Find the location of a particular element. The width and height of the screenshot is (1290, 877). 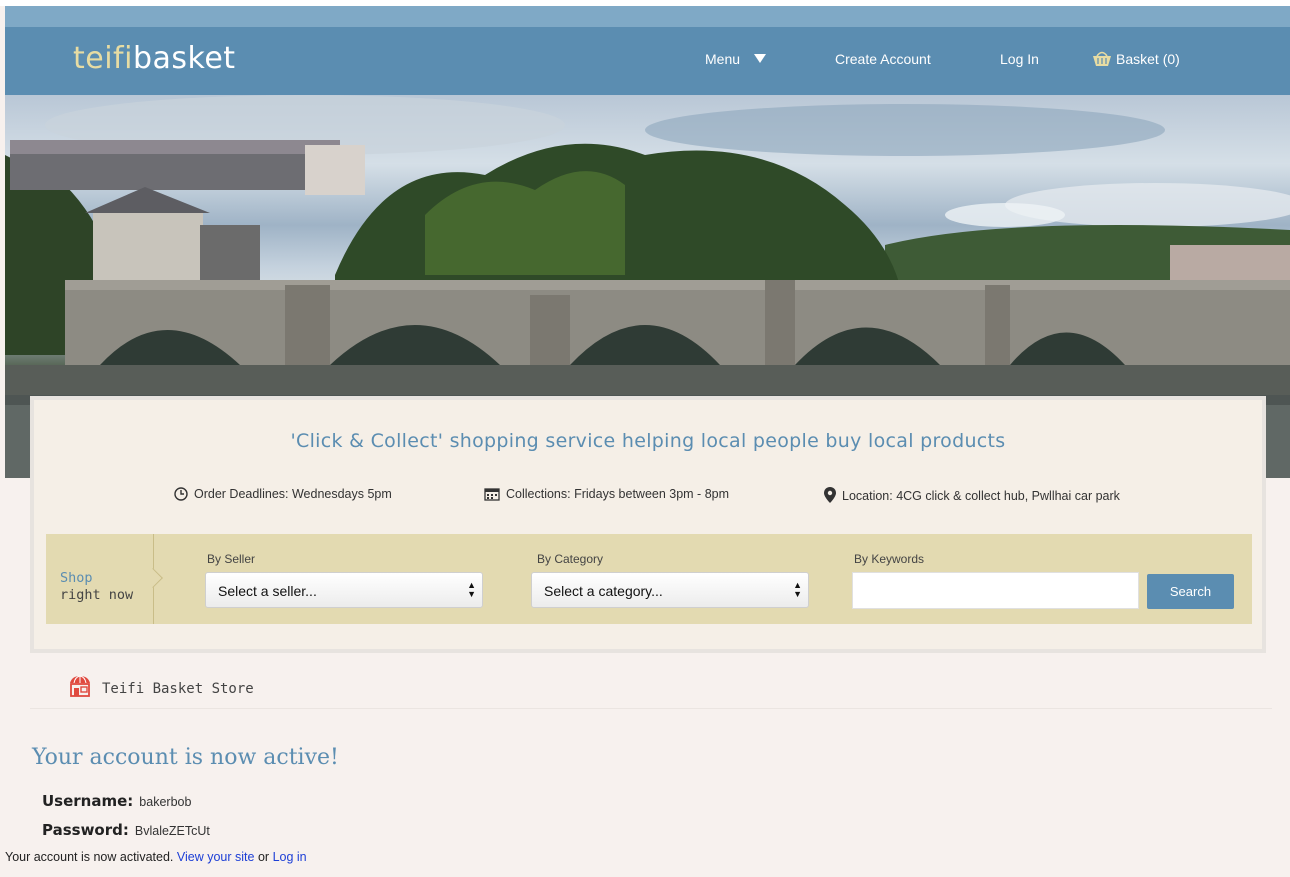

store-name: Teifi Basket Store is located at coordinates (178, 689).